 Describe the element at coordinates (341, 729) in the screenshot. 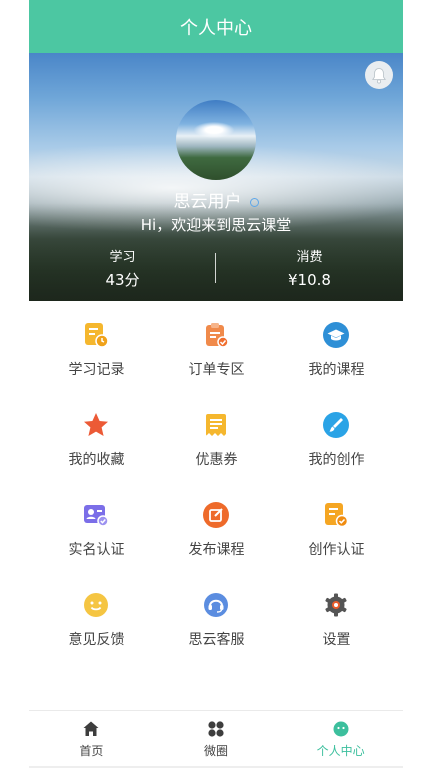

I see `profile-icon` at that location.